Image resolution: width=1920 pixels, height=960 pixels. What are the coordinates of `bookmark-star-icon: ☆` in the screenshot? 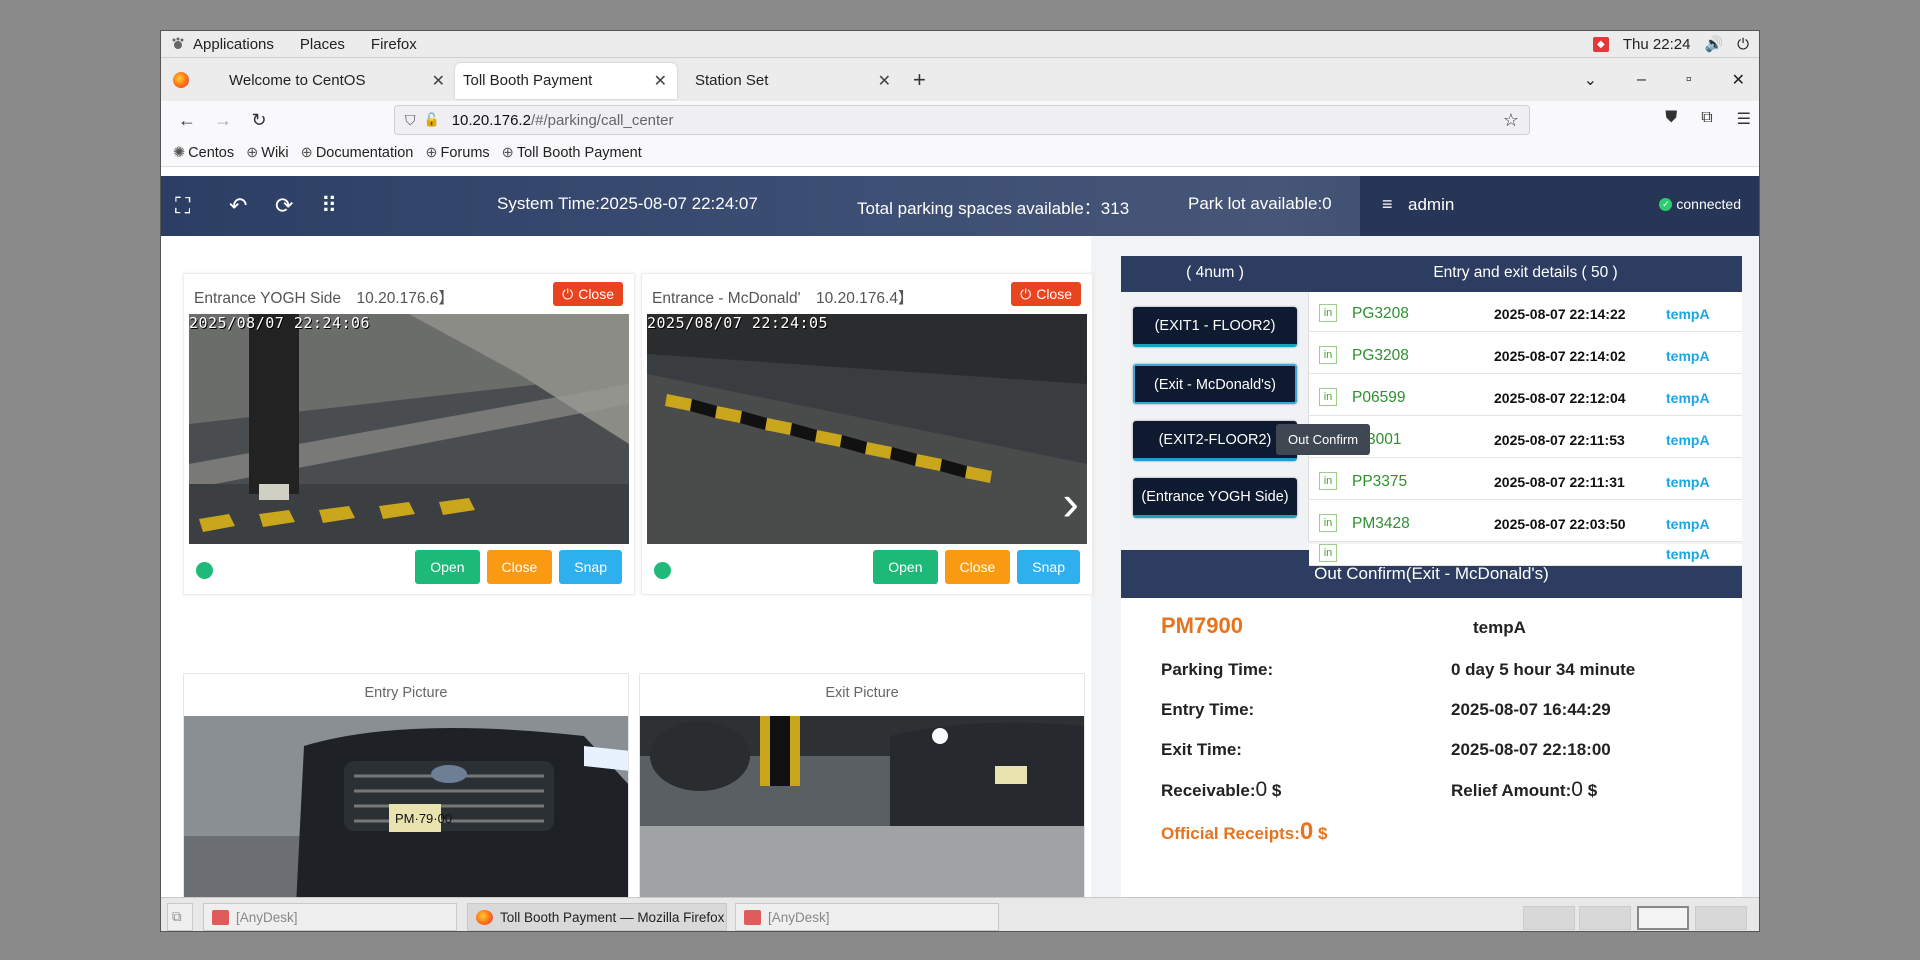 It's located at (1511, 120).